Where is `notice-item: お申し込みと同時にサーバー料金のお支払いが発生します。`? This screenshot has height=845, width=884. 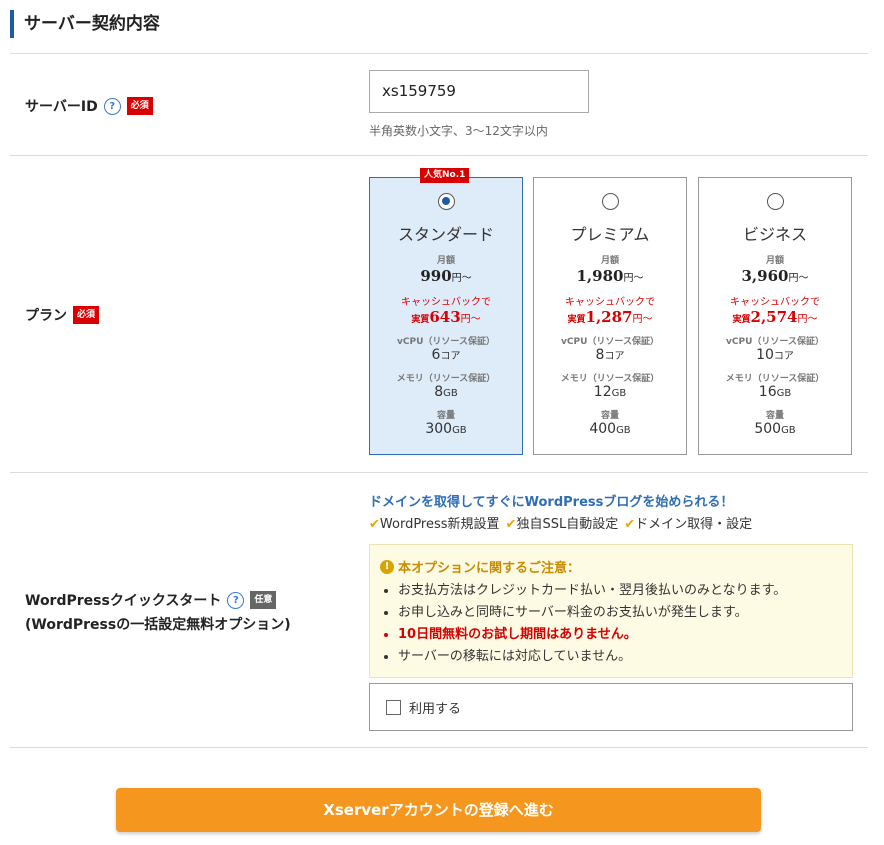
notice-item: お申し込みと同時にサーバー料金のお支払いが発生します。 is located at coordinates (620, 613).